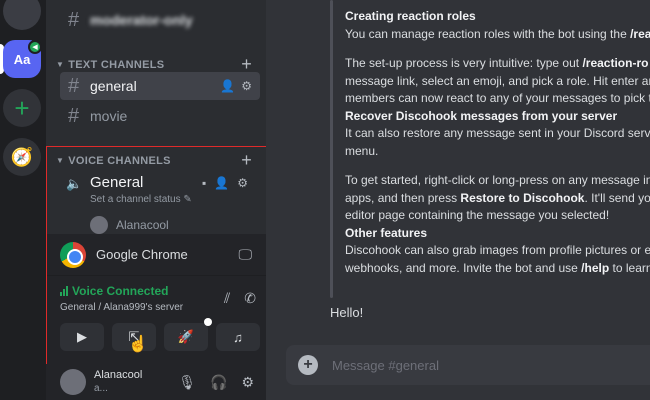  Describe the element at coordinates (116, 64) in the screenshot. I see `category-label: TEXT CHANNELS` at that location.